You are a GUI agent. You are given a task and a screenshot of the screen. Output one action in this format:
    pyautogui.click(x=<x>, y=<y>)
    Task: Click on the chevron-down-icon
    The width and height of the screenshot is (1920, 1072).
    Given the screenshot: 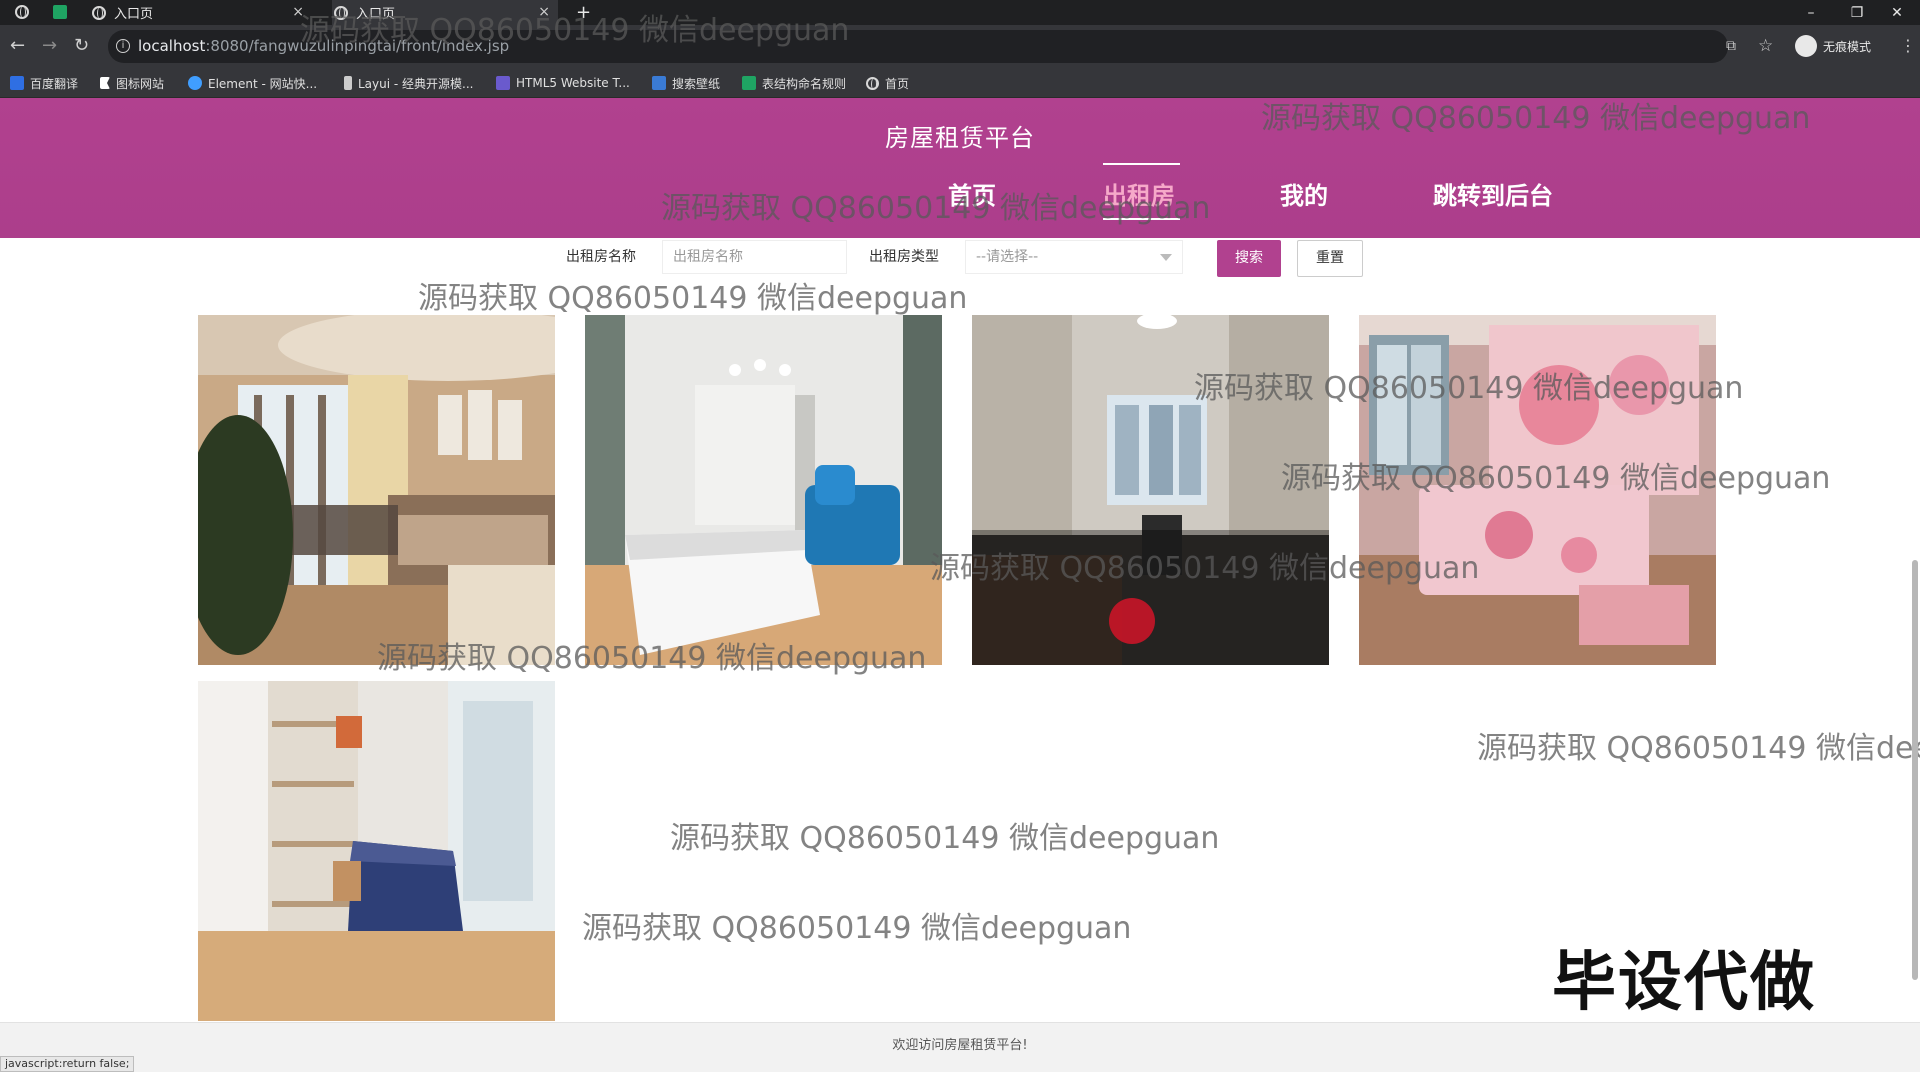 What is the action you would take?
    pyautogui.click(x=1166, y=257)
    